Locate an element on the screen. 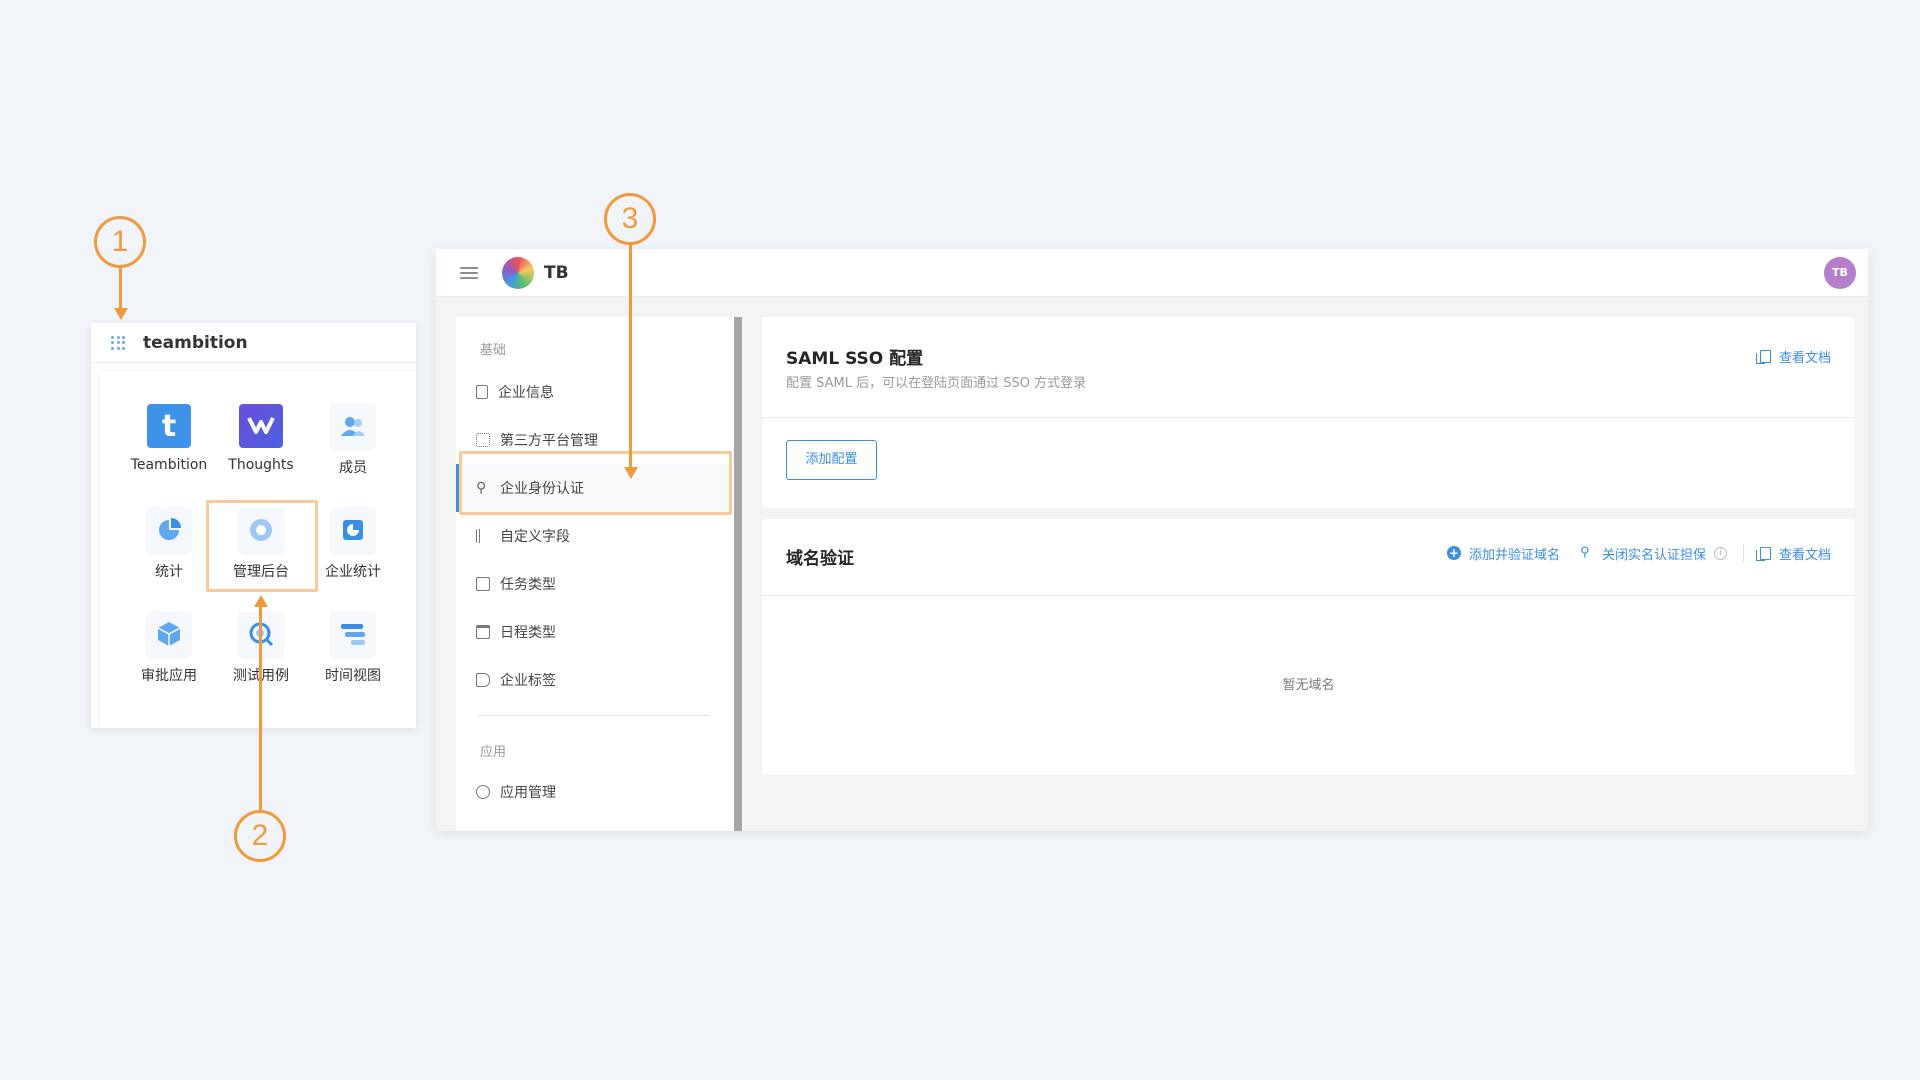 Image resolution: width=1920 pixels, height=1080 pixels. domain-verify-card: 域名验证 + 添加并验证域名 ⚲ 关闭实名认证担保 i 查看文档 暂无域名 is located at coordinates (1308, 647).